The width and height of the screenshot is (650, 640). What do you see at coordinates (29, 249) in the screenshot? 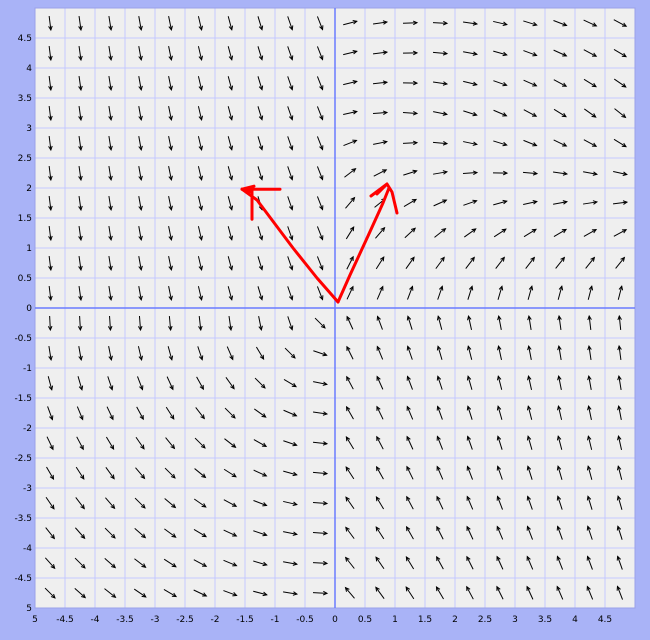
I see `y-tick-label: 1` at bounding box center [29, 249].